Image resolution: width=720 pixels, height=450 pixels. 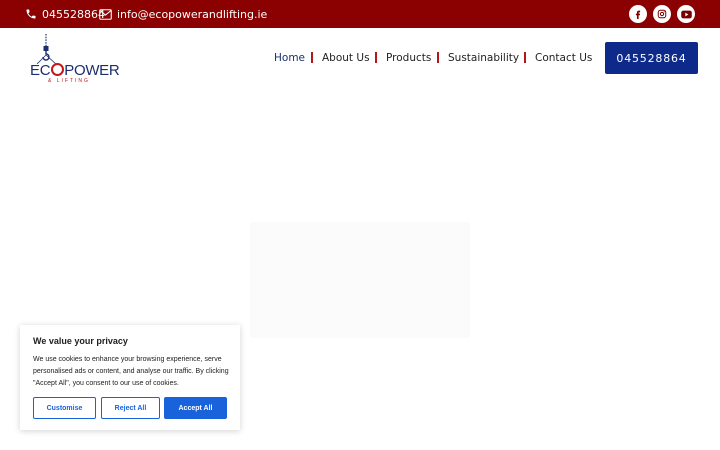 What do you see at coordinates (483, 58) in the screenshot?
I see `nav-item-sustainability: Sustainability` at bounding box center [483, 58].